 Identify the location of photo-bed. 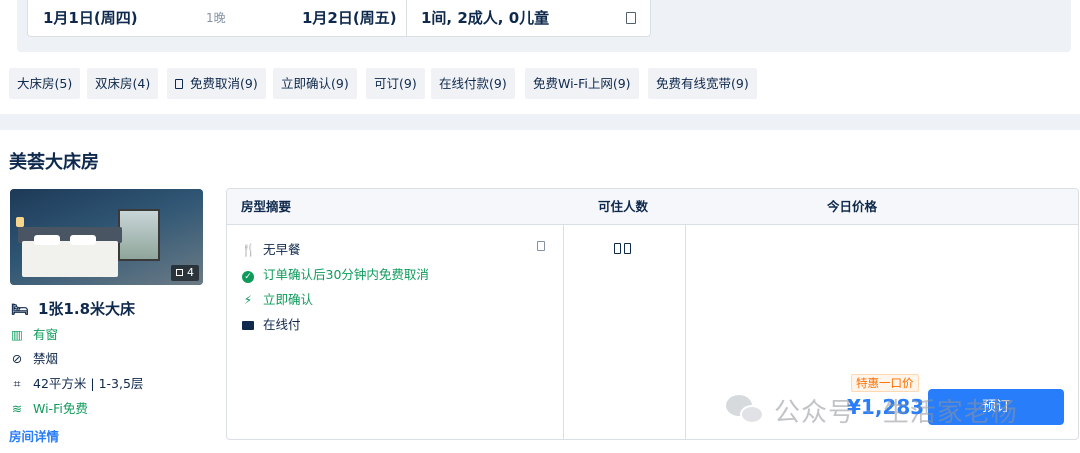
(70, 259).